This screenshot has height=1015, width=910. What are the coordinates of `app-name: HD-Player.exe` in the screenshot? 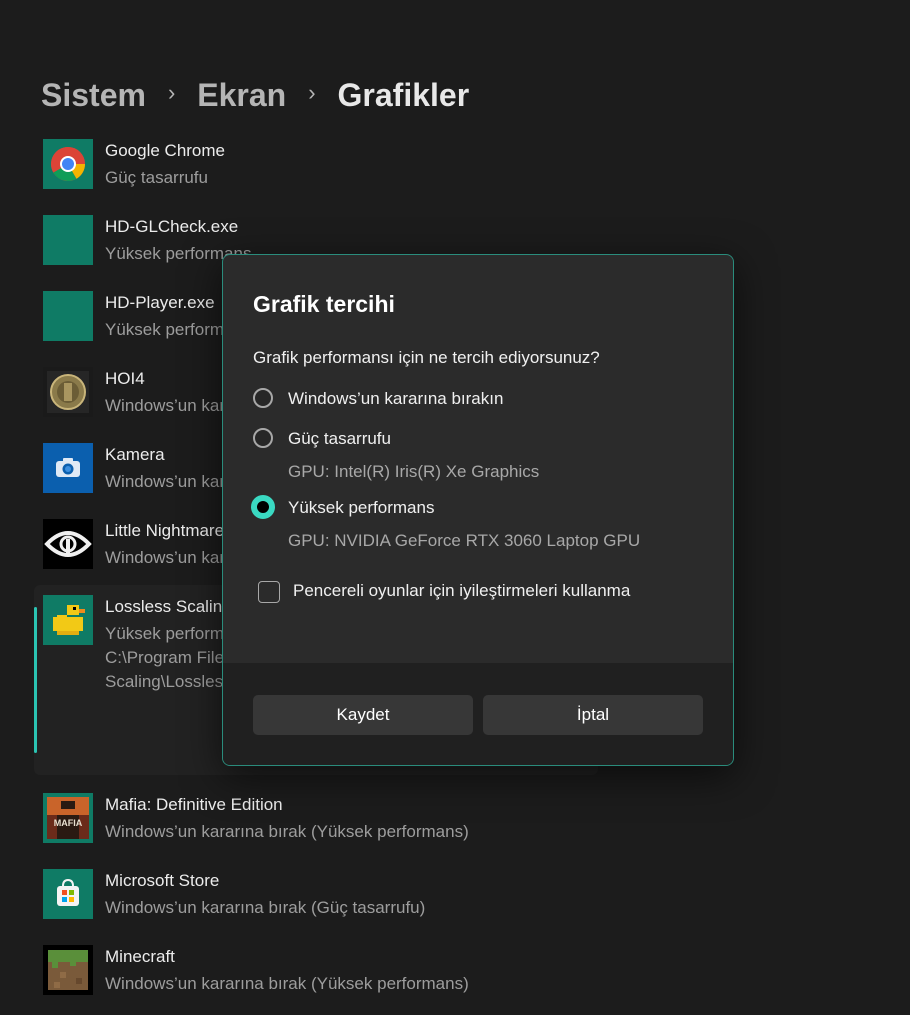 It's located at (160, 302).